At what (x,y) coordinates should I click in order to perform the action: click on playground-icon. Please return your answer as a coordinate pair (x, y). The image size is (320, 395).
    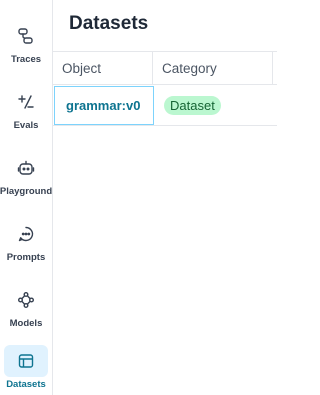
    Looking at the image, I should click on (26, 168).